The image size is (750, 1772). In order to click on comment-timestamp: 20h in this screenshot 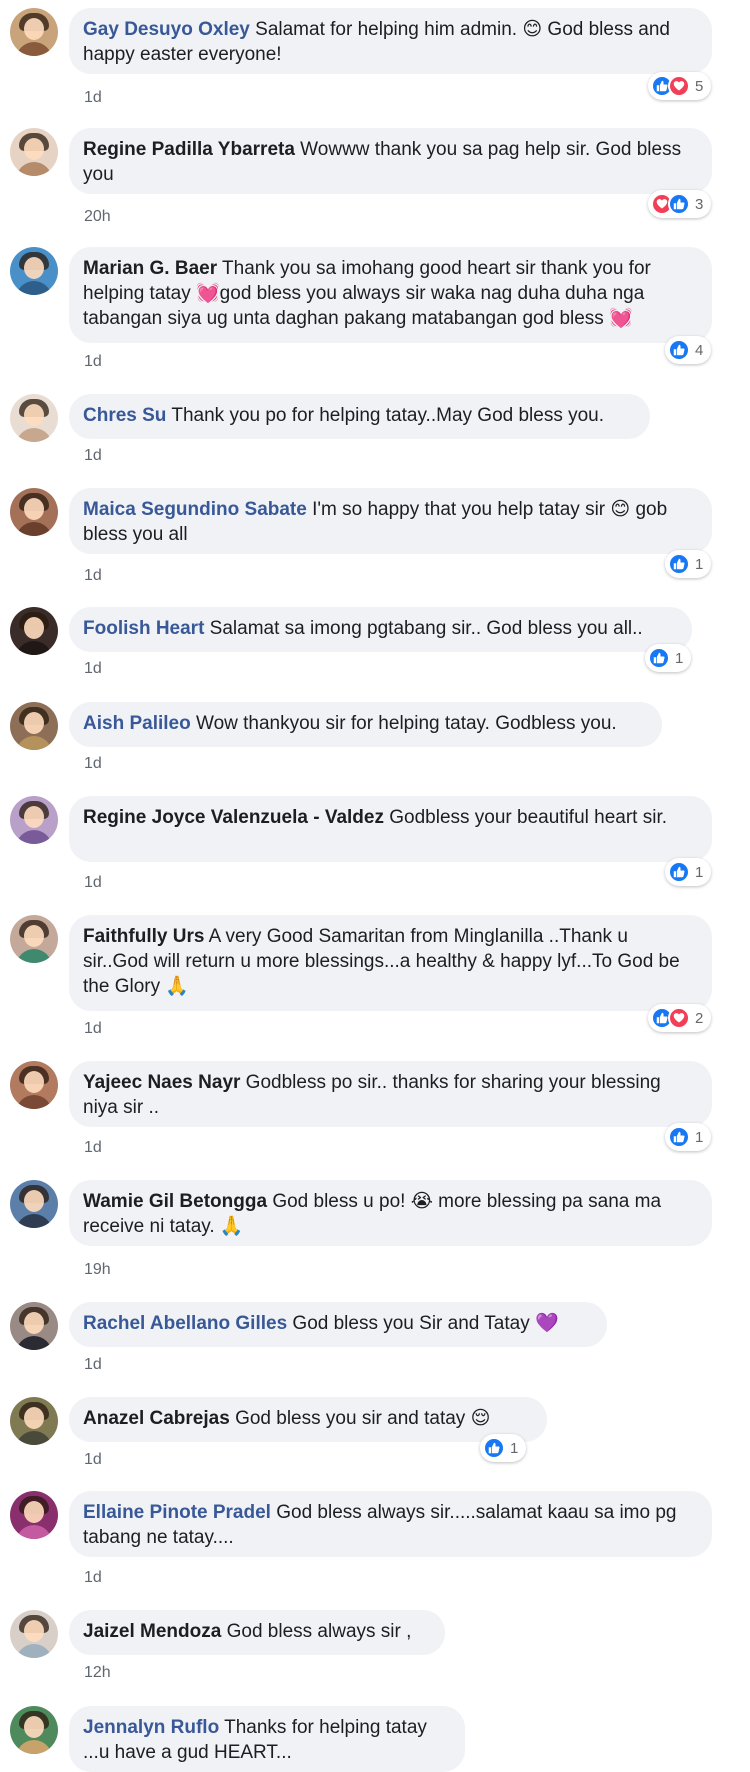, I will do `click(97, 217)`.